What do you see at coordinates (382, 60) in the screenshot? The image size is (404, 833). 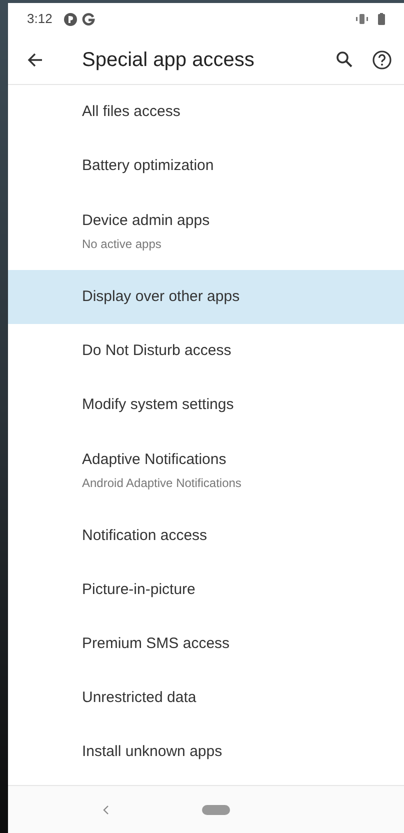 I see `help-icon` at bounding box center [382, 60].